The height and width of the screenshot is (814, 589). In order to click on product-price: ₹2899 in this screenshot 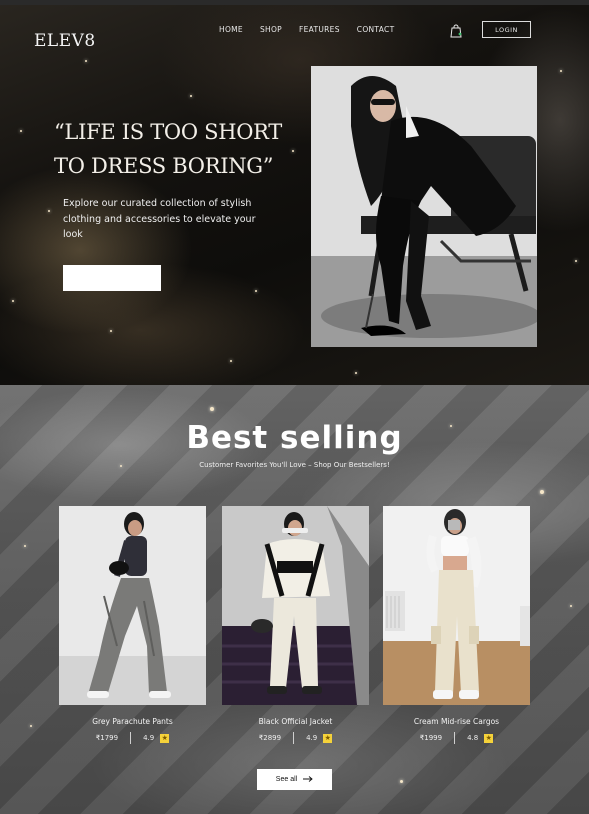, I will do `click(270, 738)`.